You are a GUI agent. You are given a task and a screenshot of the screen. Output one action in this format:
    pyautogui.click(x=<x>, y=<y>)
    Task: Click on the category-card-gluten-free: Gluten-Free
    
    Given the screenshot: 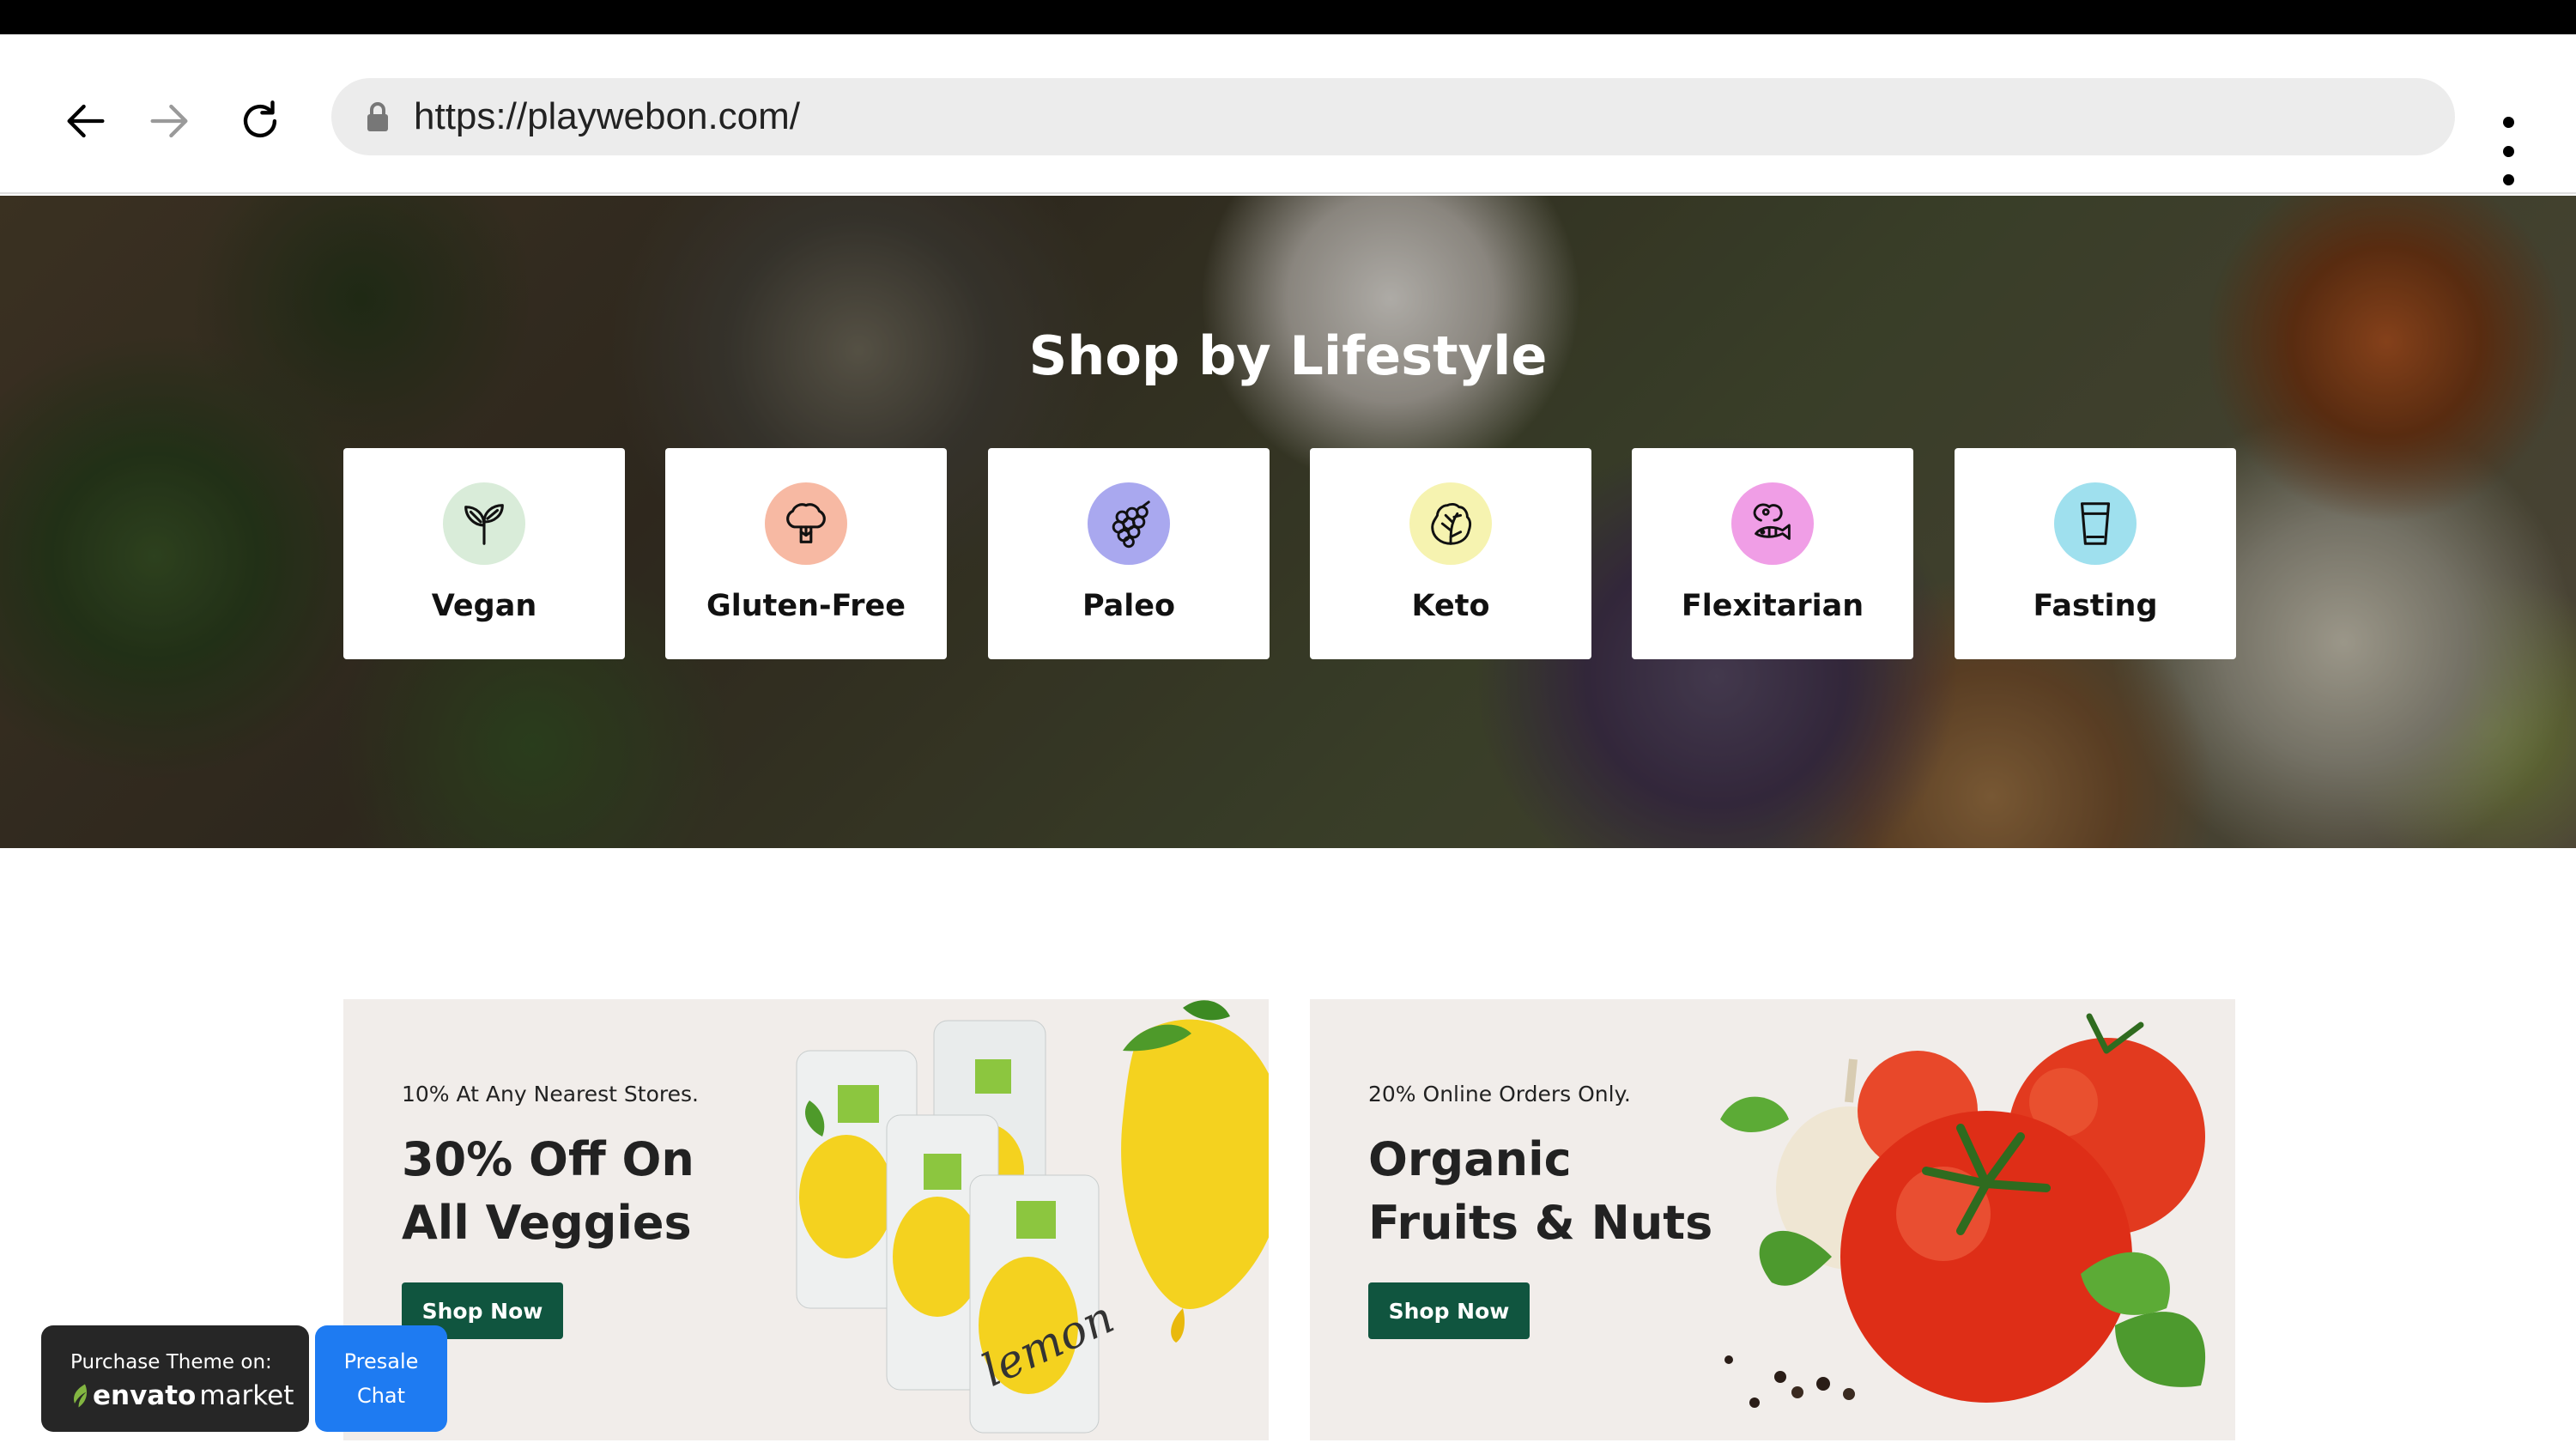 What is the action you would take?
    pyautogui.click(x=806, y=553)
    